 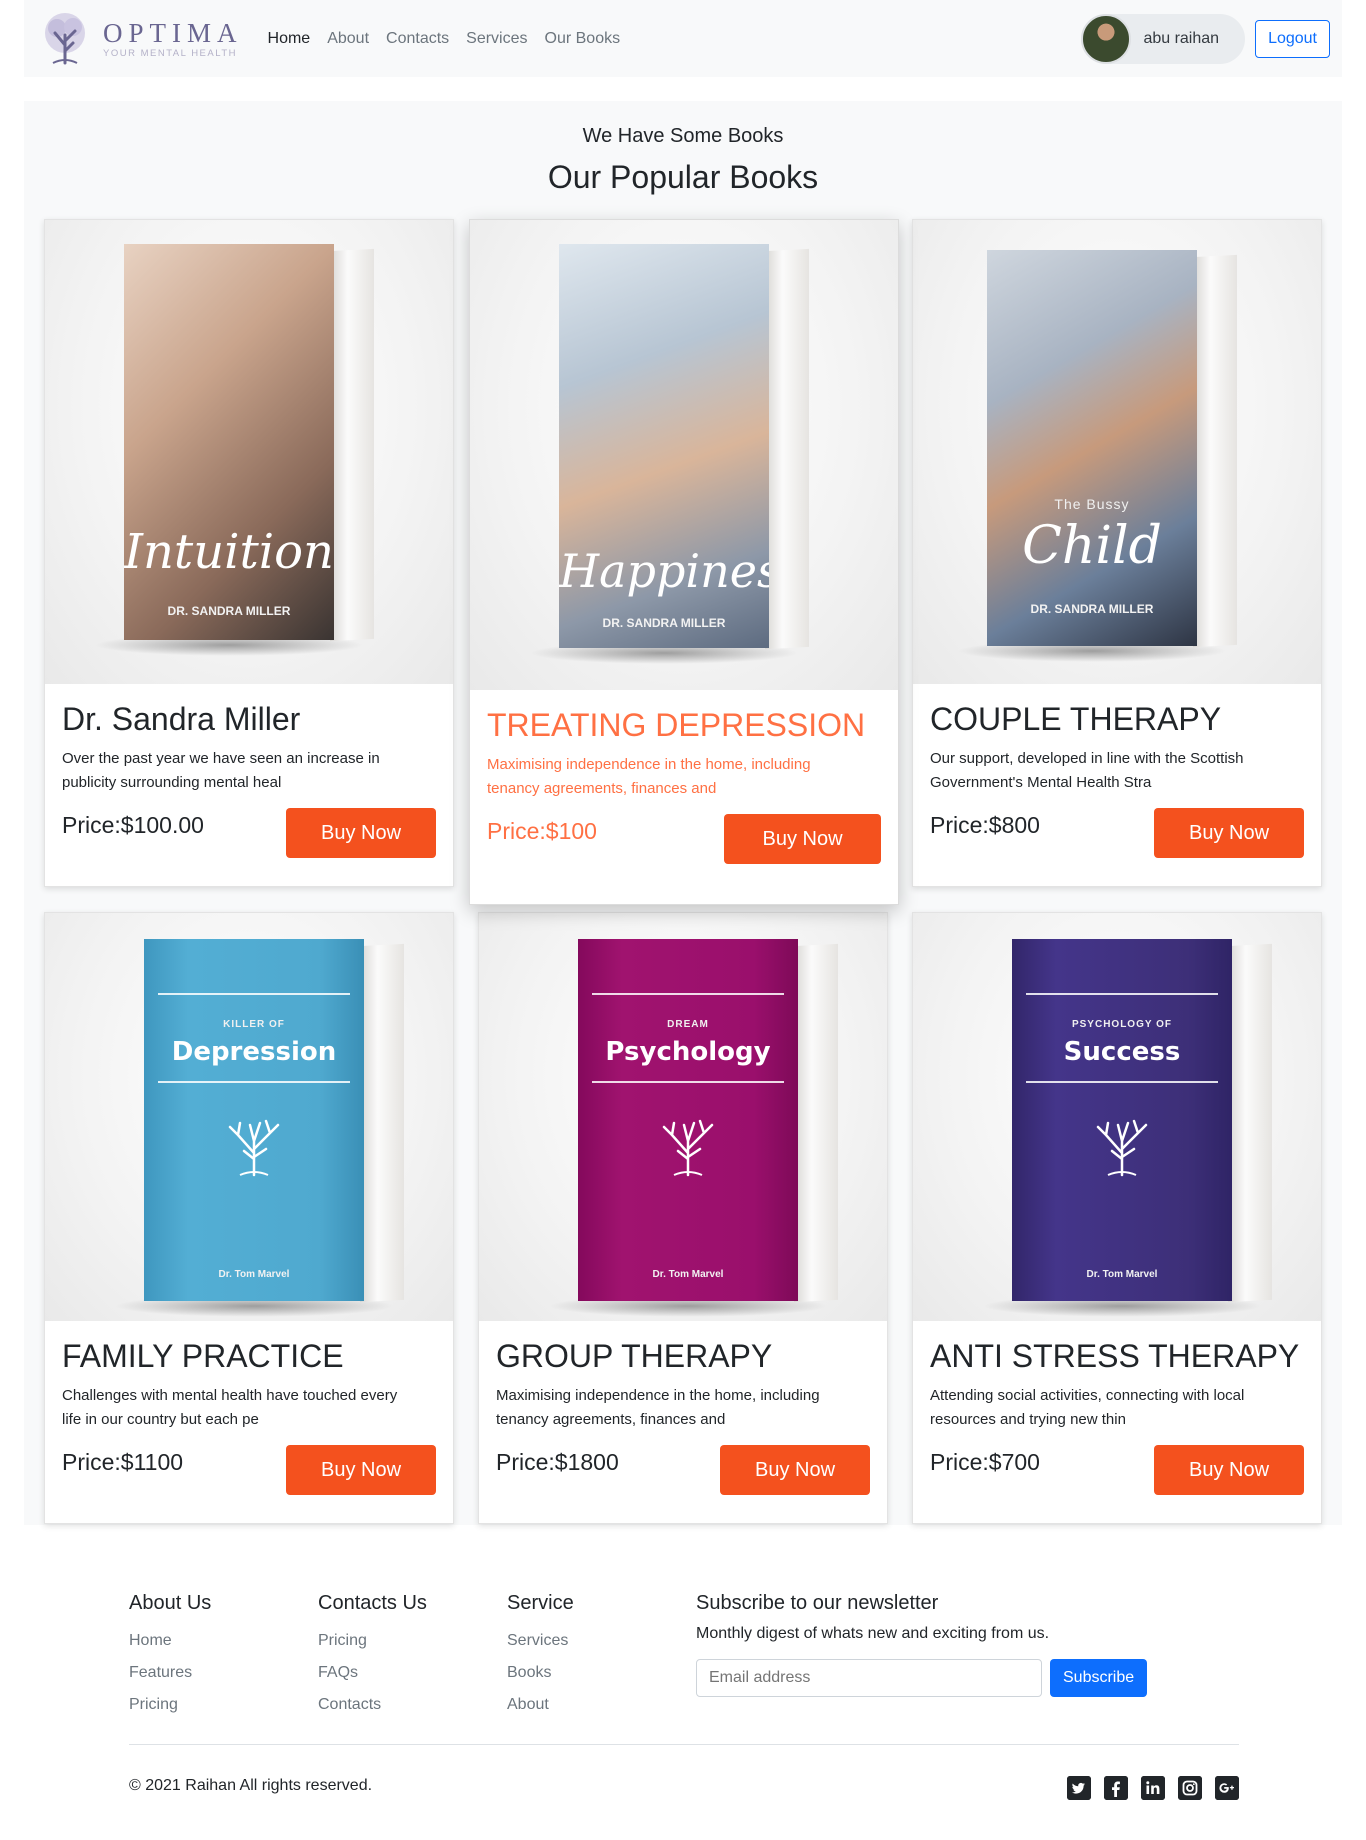 I want to click on cover-title: Intuition, so click(x=229, y=552).